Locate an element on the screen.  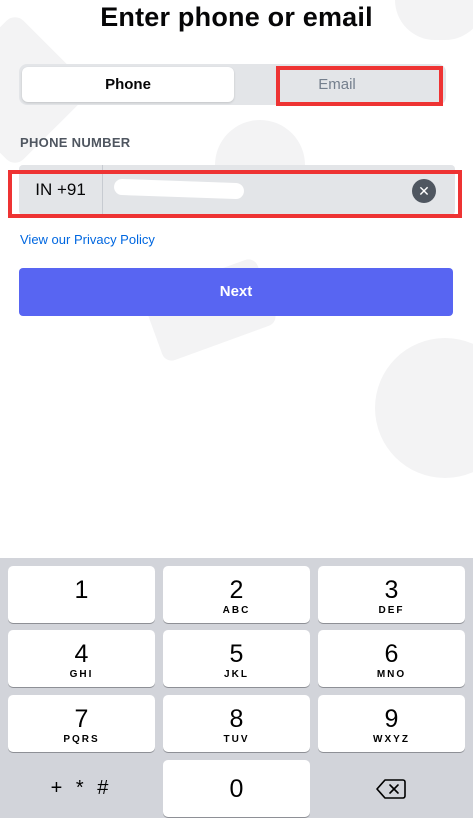
page-title: Enter phone or email is located at coordinates (236, 17).